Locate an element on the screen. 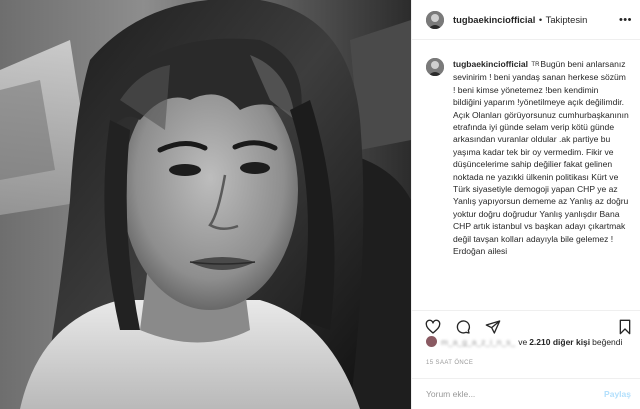 This screenshot has width=640, height=409. add-comment-bar: Paylaş is located at coordinates (526, 393).